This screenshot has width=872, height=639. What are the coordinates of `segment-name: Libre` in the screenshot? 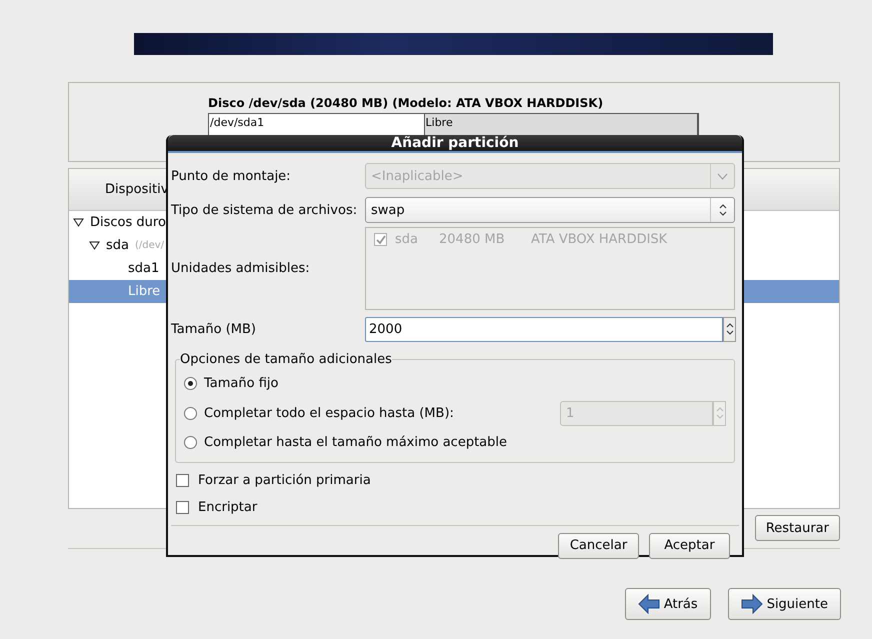 It's located at (440, 123).